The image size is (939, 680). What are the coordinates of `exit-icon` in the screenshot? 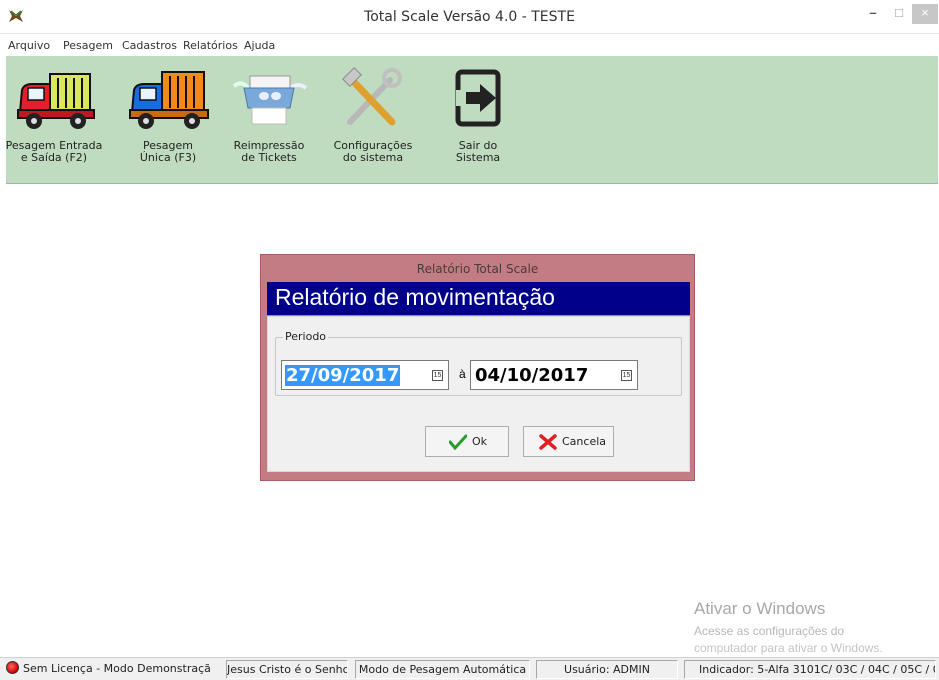 It's located at (478, 98).